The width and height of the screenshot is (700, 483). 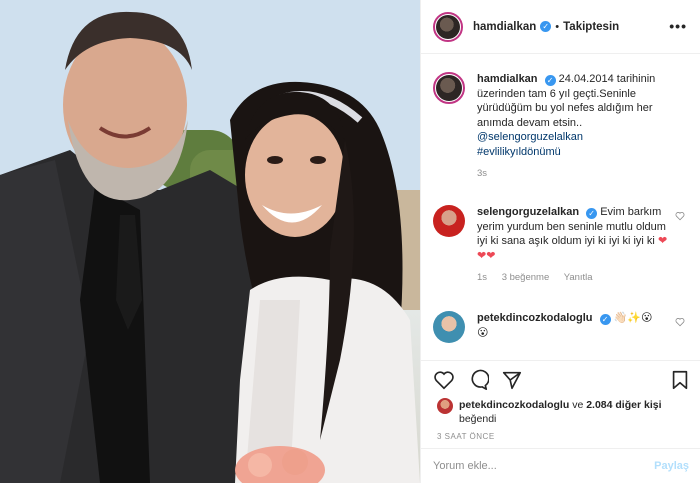 I want to click on like-heart-icon, so click(x=444, y=380).